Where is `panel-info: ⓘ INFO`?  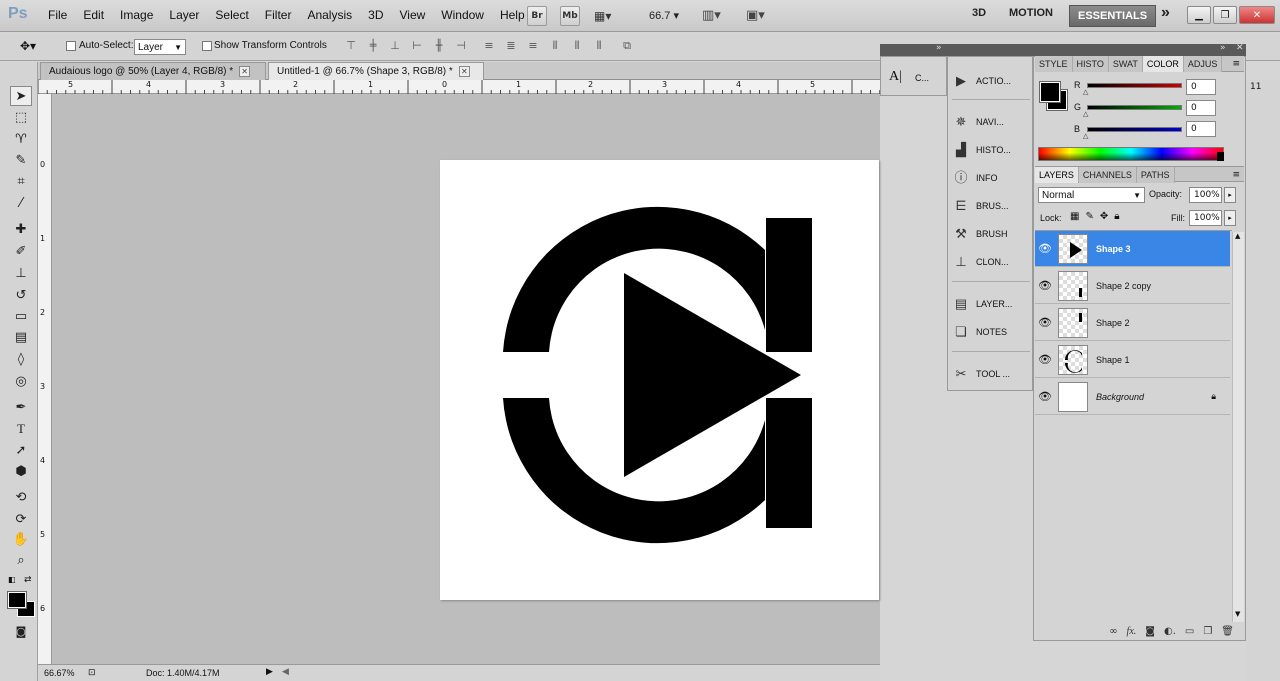 panel-info: ⓘ INFO is located at coordinates (992, 178).